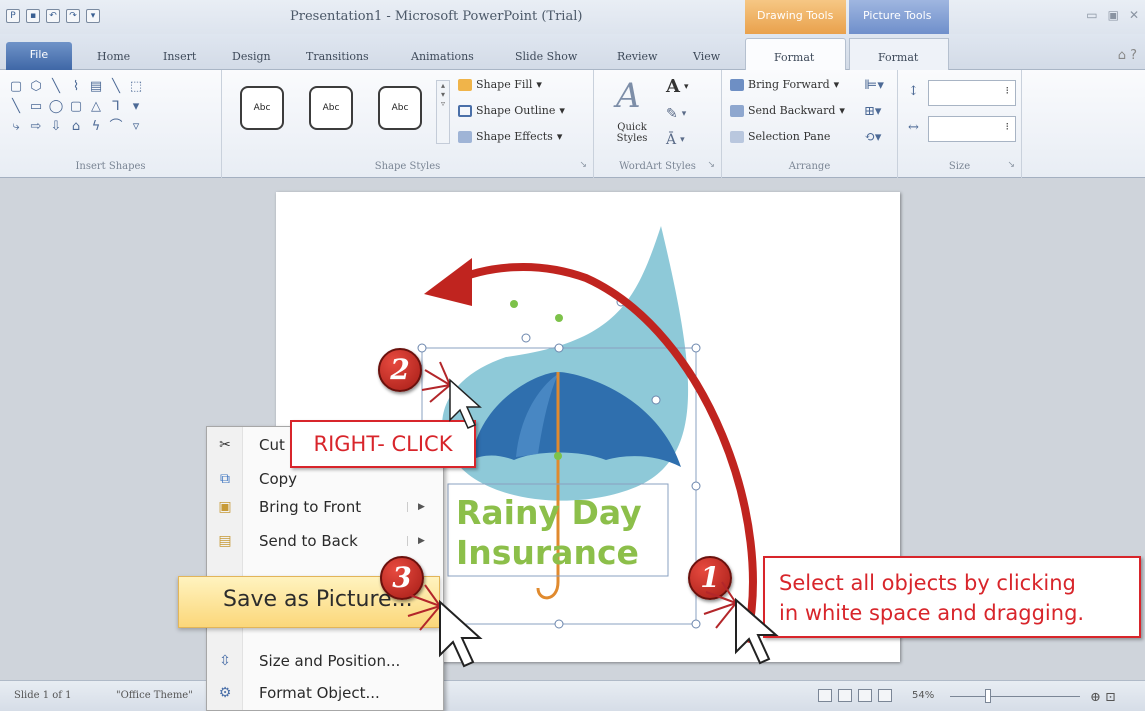 This screenshot has width=1145, height=711. I want to click on mouse-cursor-1-icon, so click(757, 631).